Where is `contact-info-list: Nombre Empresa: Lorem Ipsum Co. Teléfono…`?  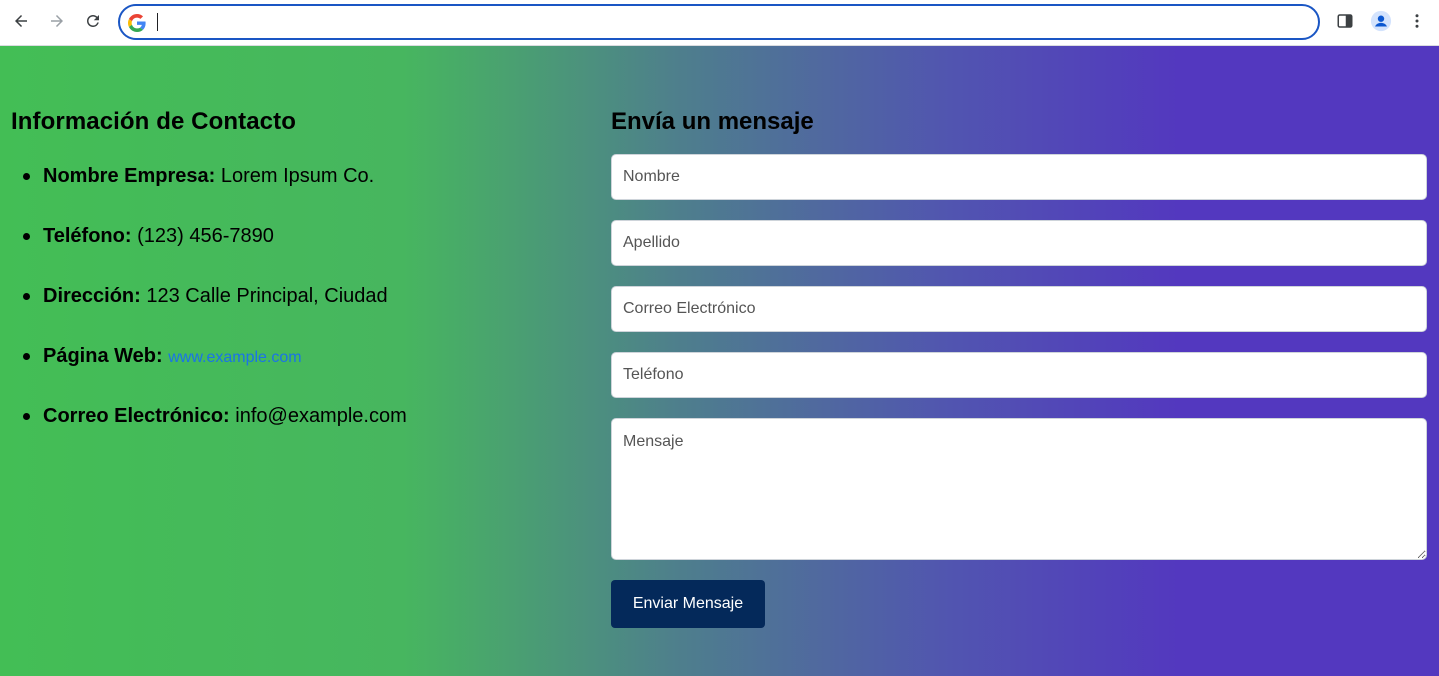
contact-info-list: Nombre Empresa: Lorem Ipsum Co. Teléfono… is located at coordinates (209, 314).